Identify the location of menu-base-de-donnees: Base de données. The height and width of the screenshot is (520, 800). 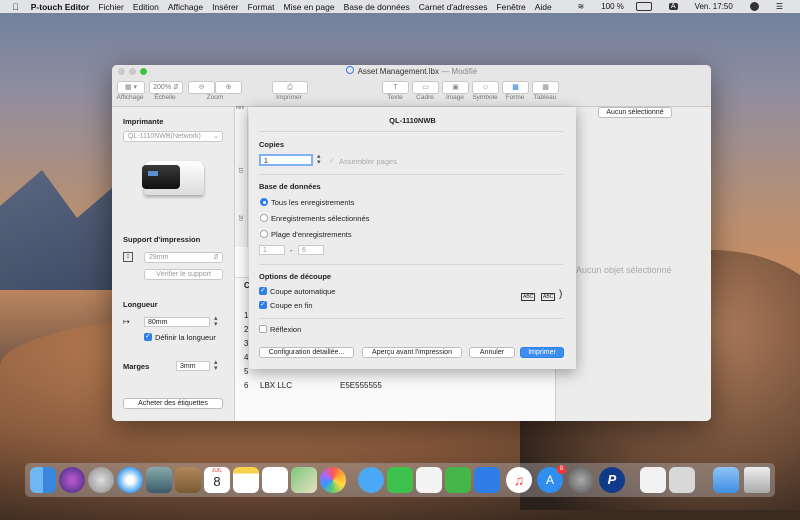
(377, 7).